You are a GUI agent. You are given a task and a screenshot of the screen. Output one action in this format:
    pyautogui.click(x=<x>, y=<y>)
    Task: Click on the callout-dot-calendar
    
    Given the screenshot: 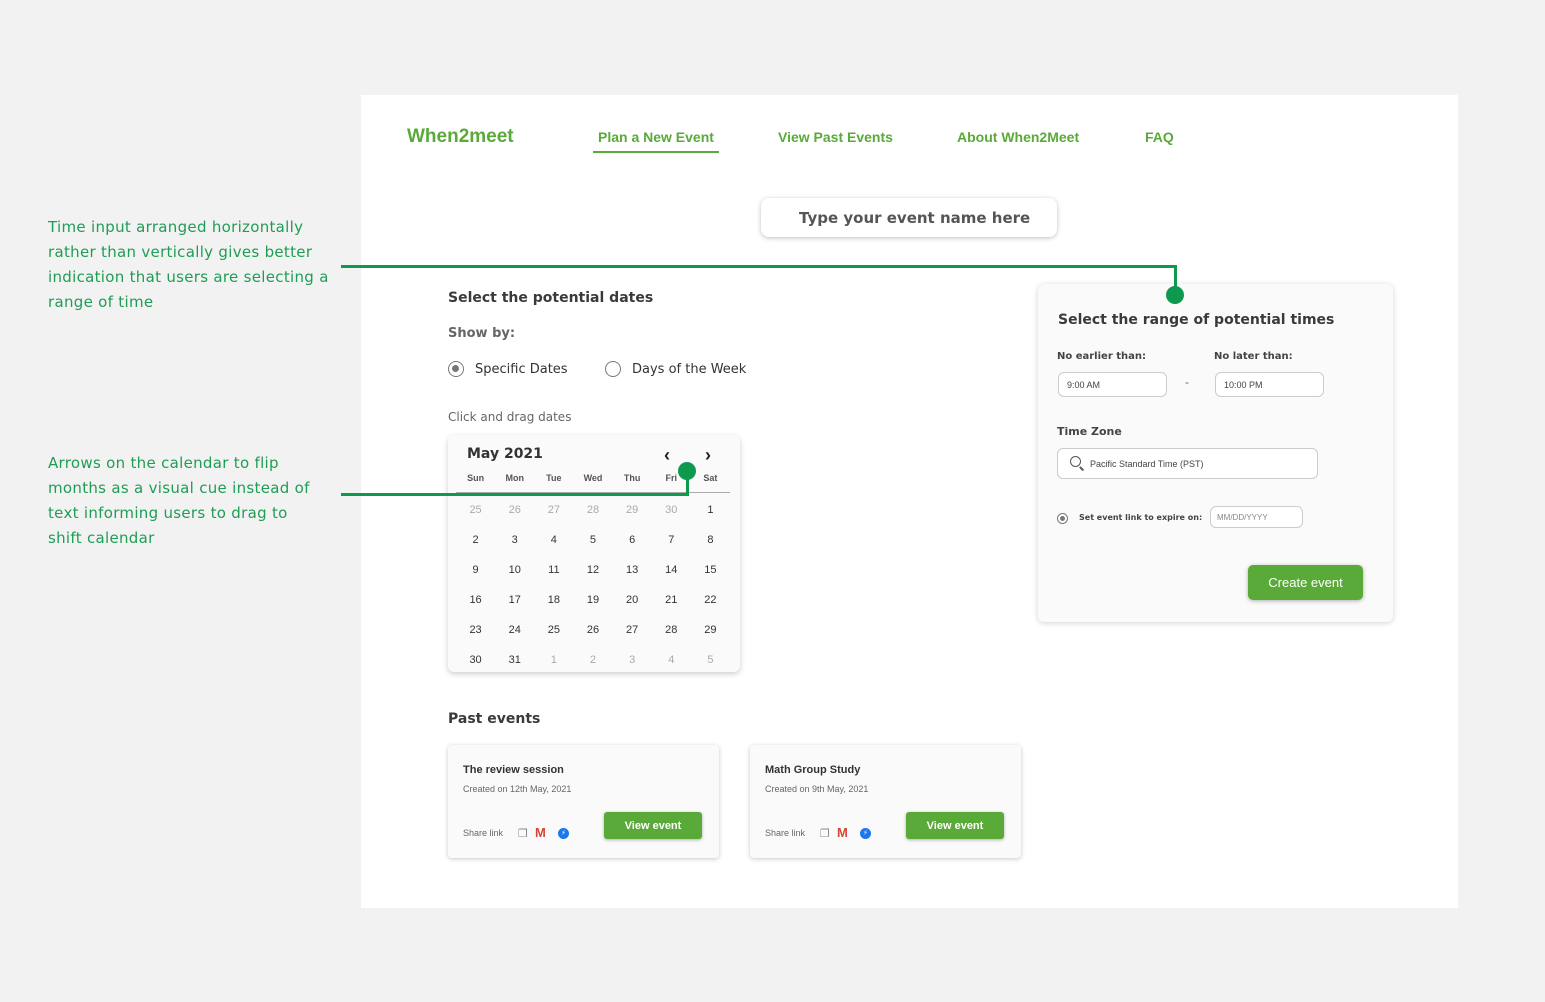 What is the action you would take?
    pyautogui.click(x=687, y=471)
    